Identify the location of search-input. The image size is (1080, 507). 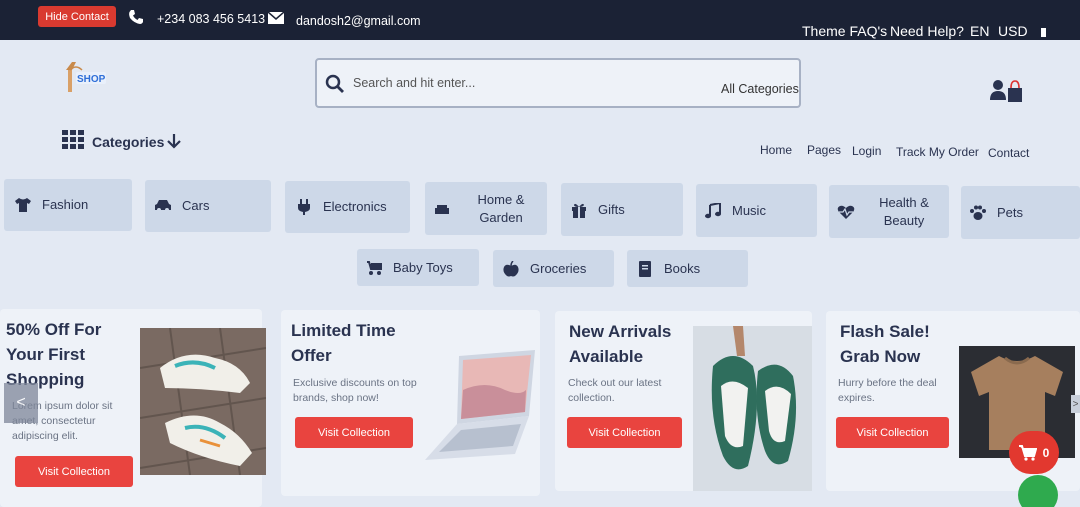
(503, 83).